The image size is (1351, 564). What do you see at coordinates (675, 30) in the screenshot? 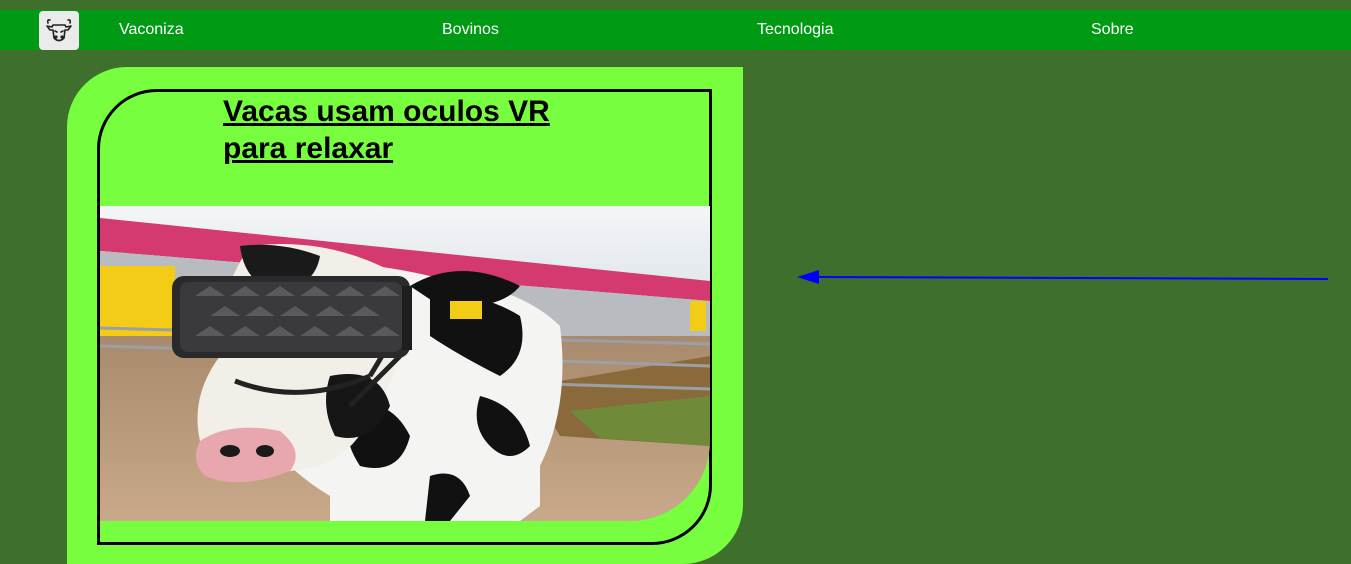
I see `top-nav-bar: Vaconiza Bovinos Tecnologia Sobre` at bounding box center [675, 30].